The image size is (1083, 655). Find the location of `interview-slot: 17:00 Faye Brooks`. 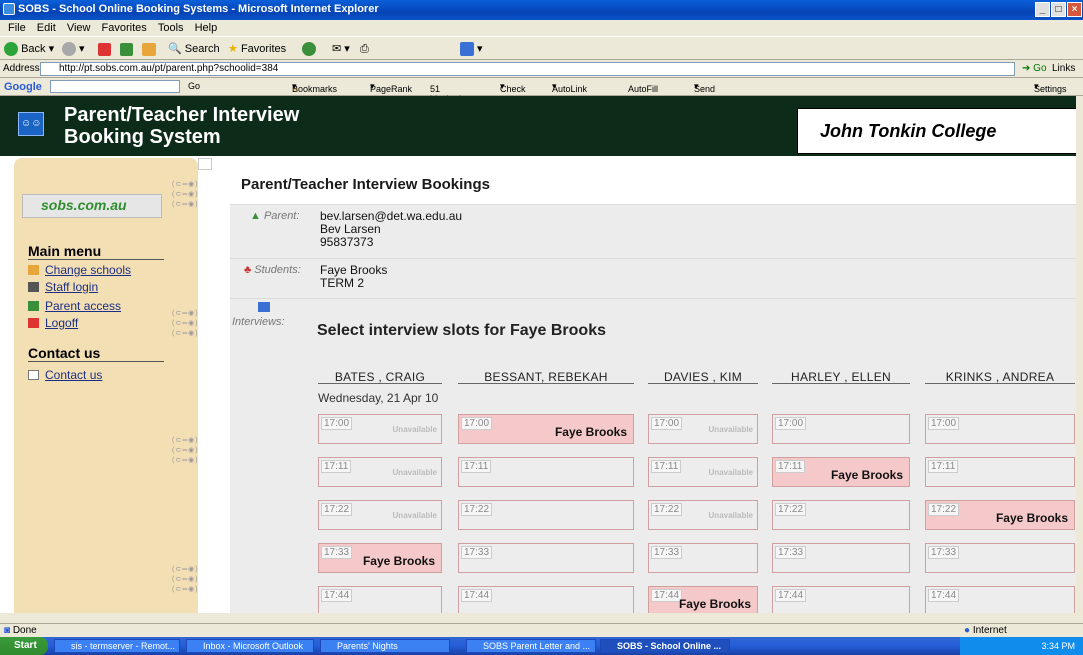

interview-slot: 17:00 Faye Brooks is located at coordinates (546, 429).